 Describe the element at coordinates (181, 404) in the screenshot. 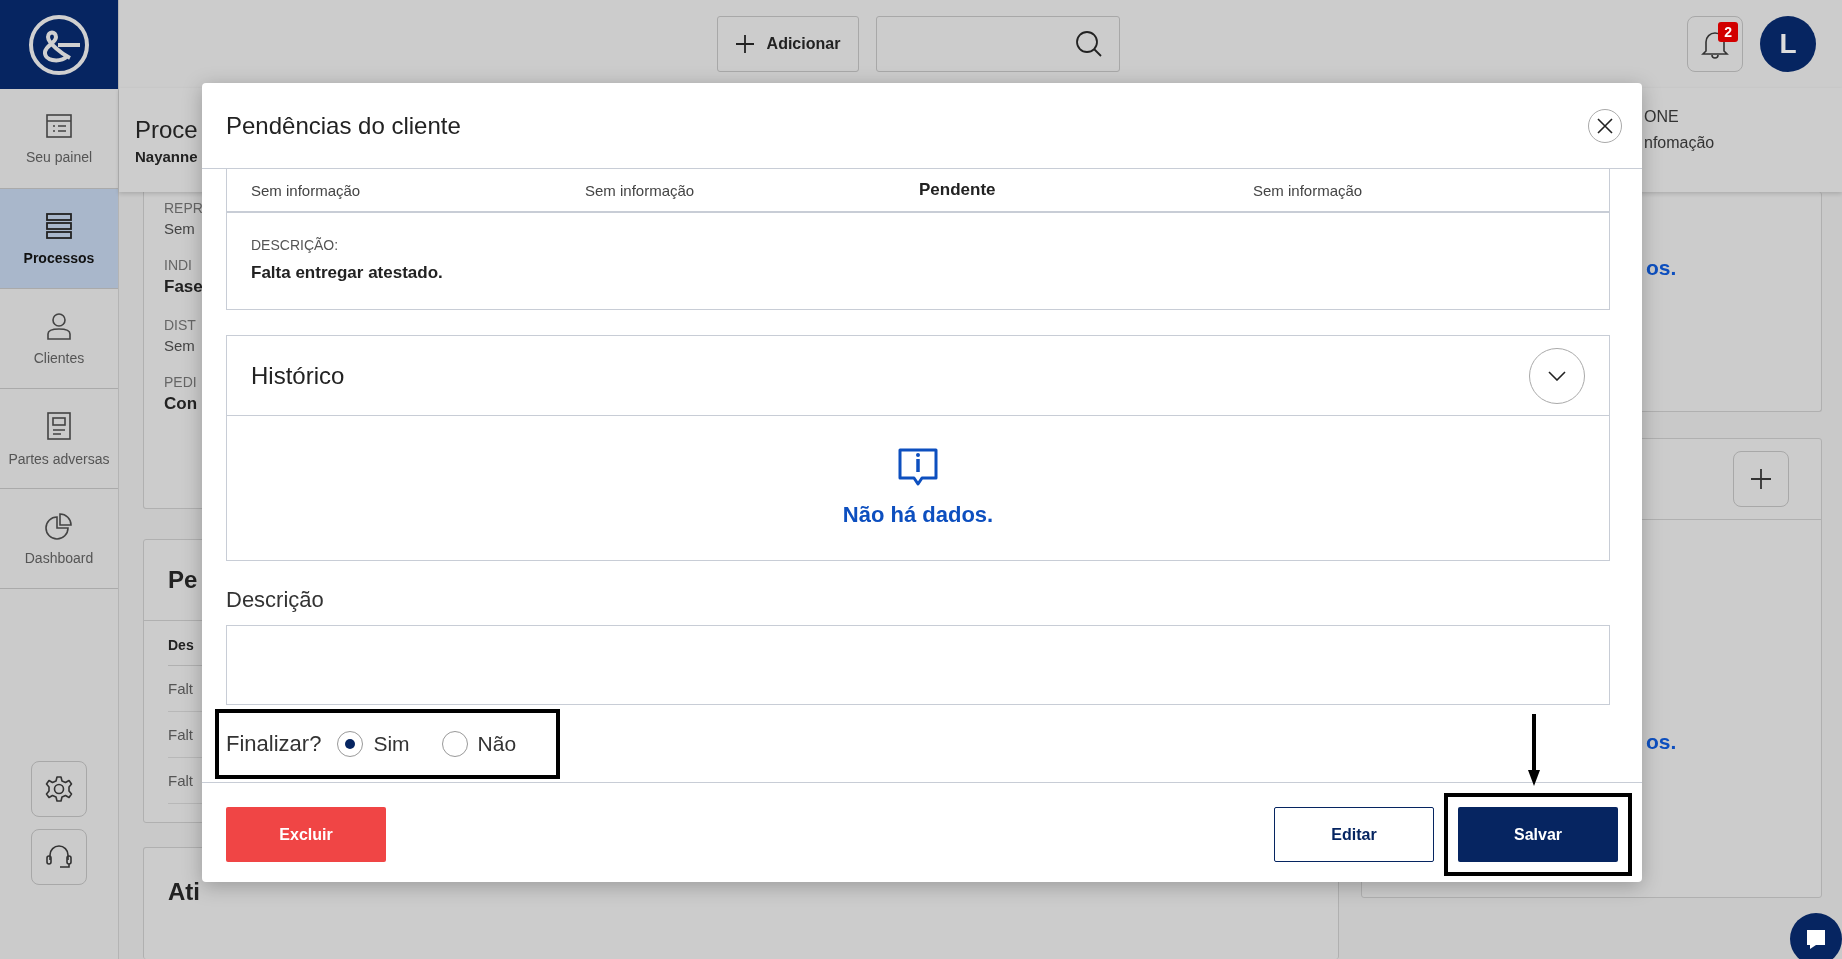

I see `field-value: Con` at that location.